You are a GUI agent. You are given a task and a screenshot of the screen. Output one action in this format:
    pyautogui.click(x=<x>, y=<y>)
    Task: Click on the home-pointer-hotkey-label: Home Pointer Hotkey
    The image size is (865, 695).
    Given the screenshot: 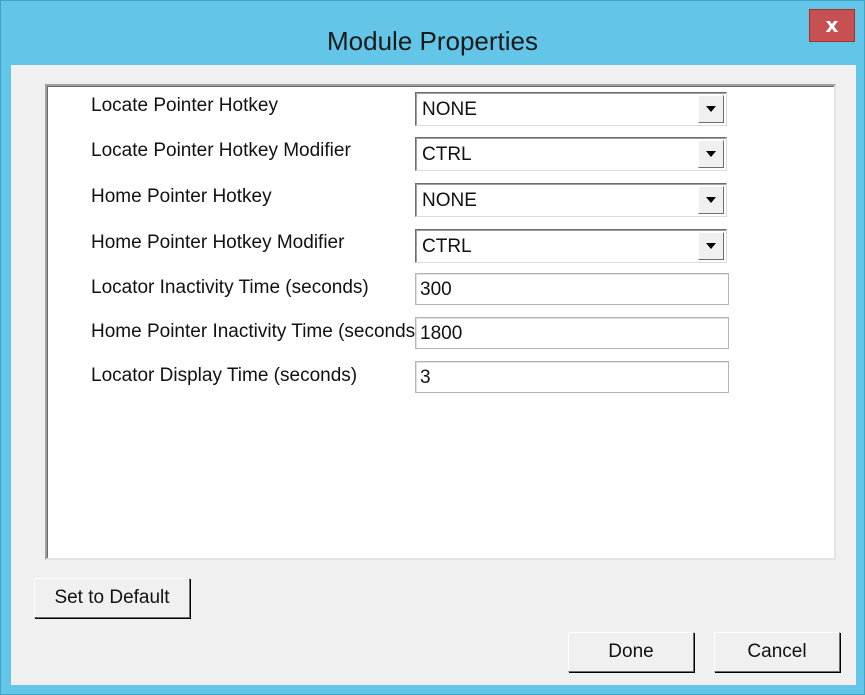 What is the action you would take?
    pyautogui.click(x=181, y=196)
    